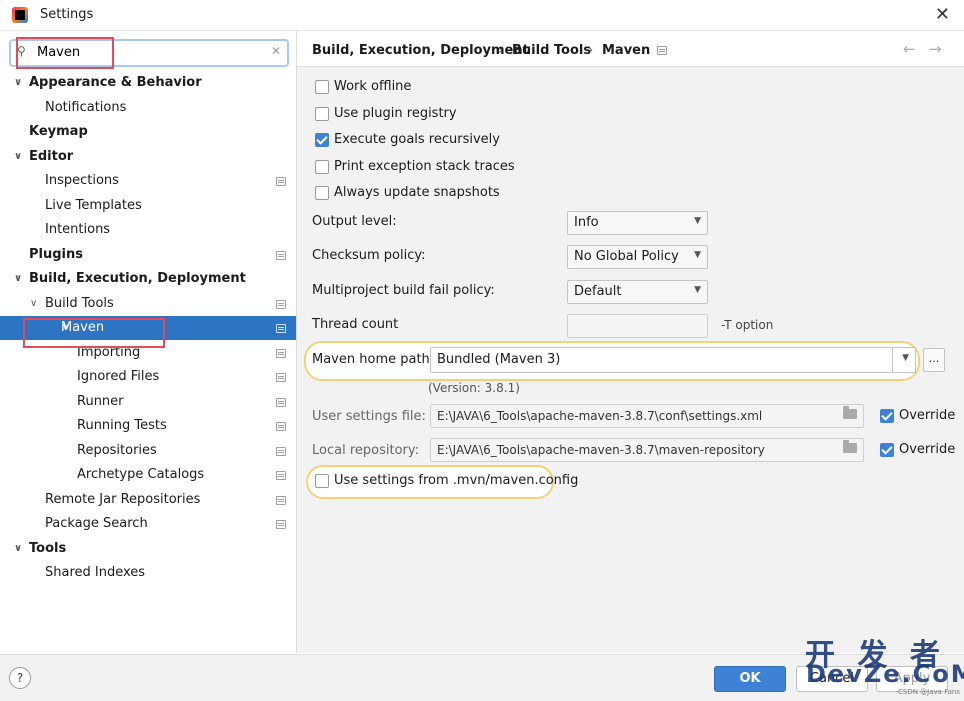 The image size is (964, 701). I want to click on checksum-policy-select: No Global Policy ▼, so click(637, 257).